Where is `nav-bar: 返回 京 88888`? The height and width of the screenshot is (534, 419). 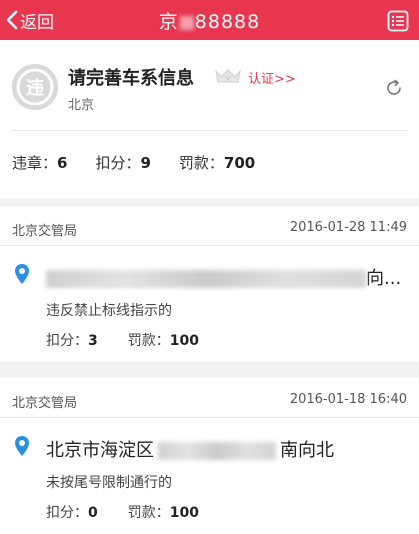 nav-bar: 返回 京 88888 is located at coordinates (209, 20).